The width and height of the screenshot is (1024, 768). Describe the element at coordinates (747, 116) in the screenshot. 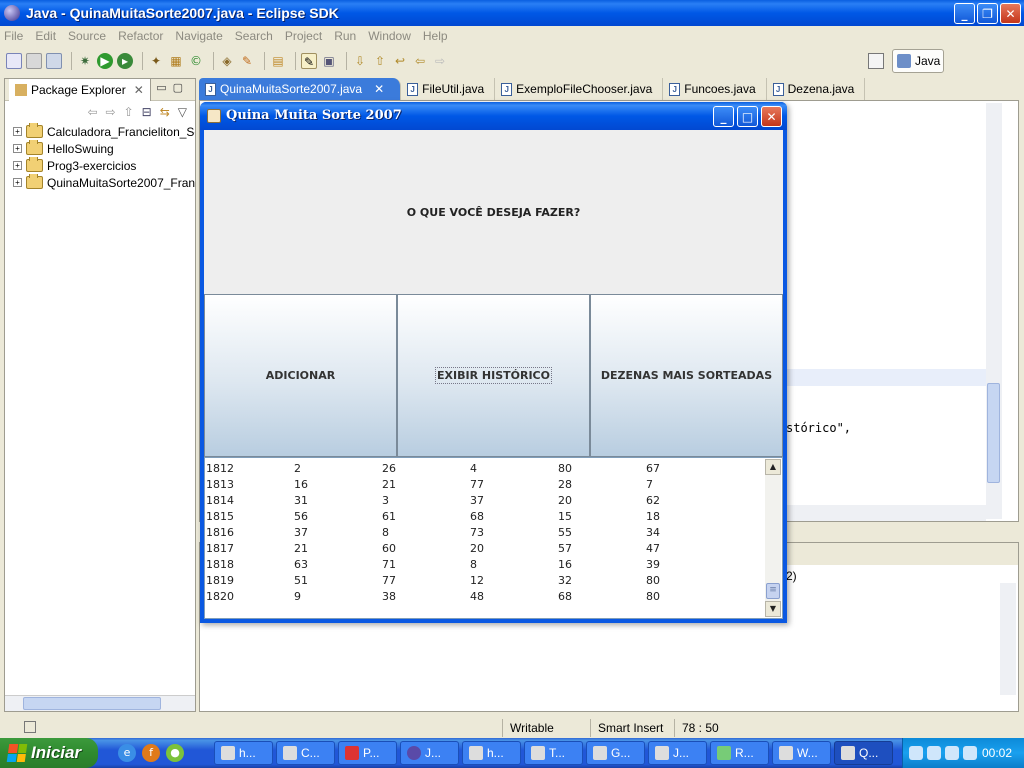

I see `dialog-maximize-button: □` at that location.